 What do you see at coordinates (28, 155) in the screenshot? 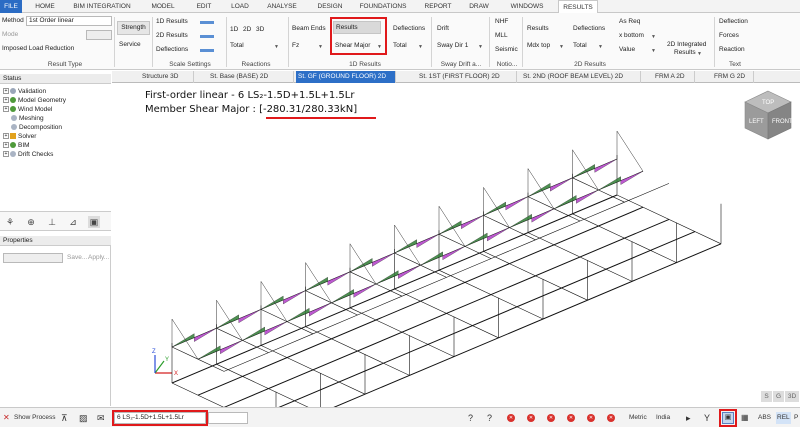
I see `tree-item-drift-checks: + Drift Checks` at bounding box center [28, 155].